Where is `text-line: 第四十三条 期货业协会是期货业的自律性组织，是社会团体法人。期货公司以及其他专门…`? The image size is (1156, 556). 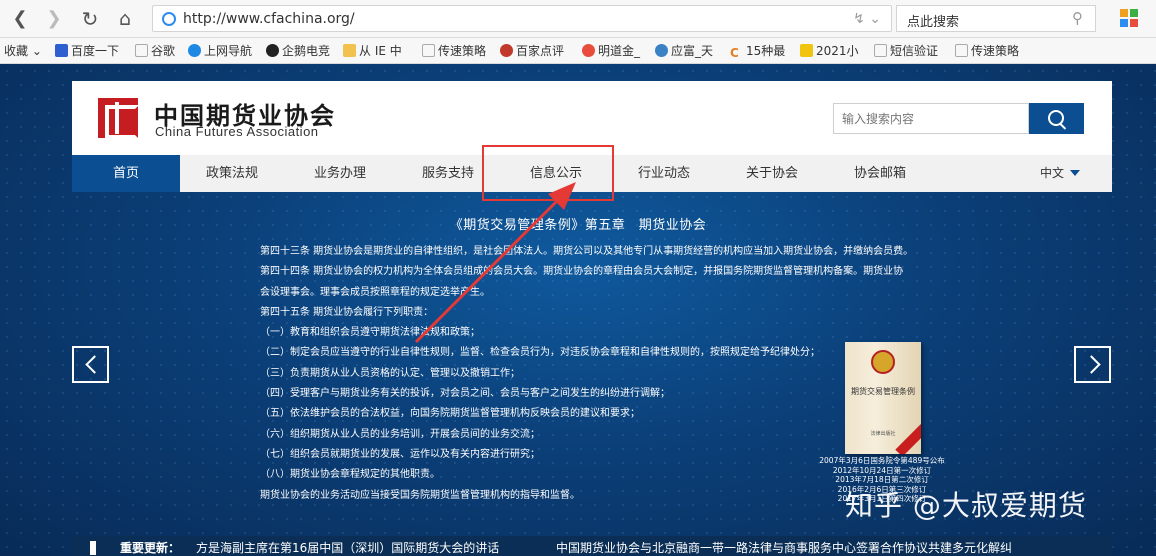 text-line: 第四十三条 期货业协会是期货业的自律性组织，是社会团体法人。期货公司以及其他专门… is located at coordinates (587, 251).